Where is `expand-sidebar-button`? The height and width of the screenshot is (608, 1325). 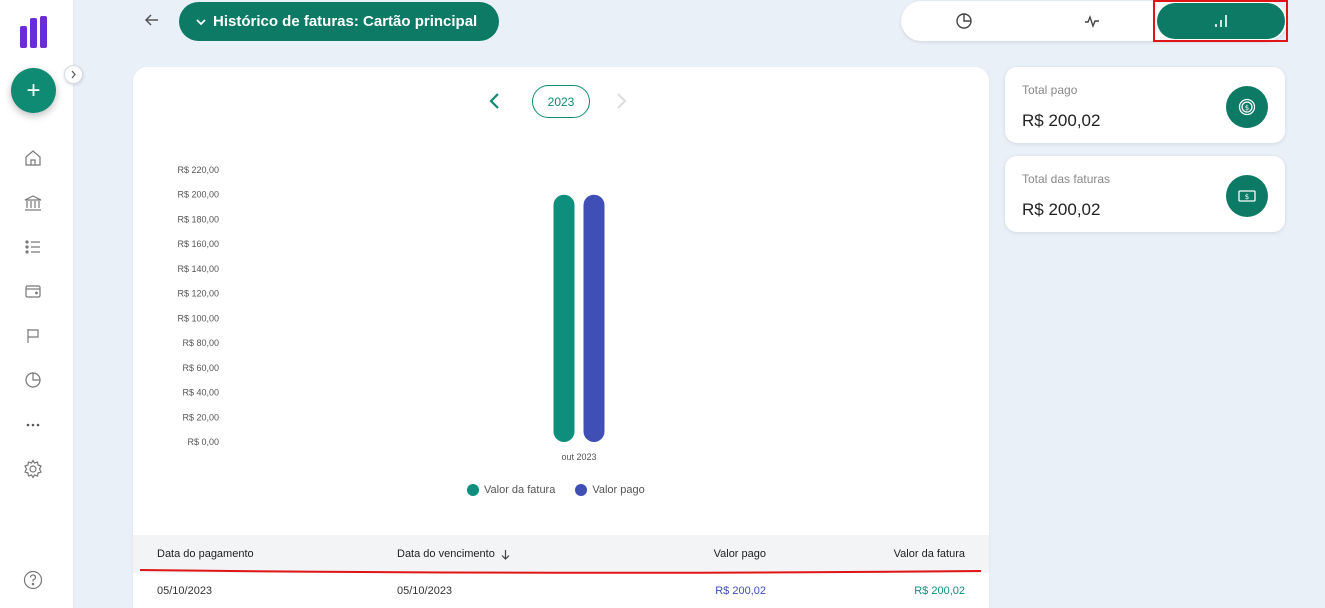
expand-sidebar-button is located at coordinates (73, 74).